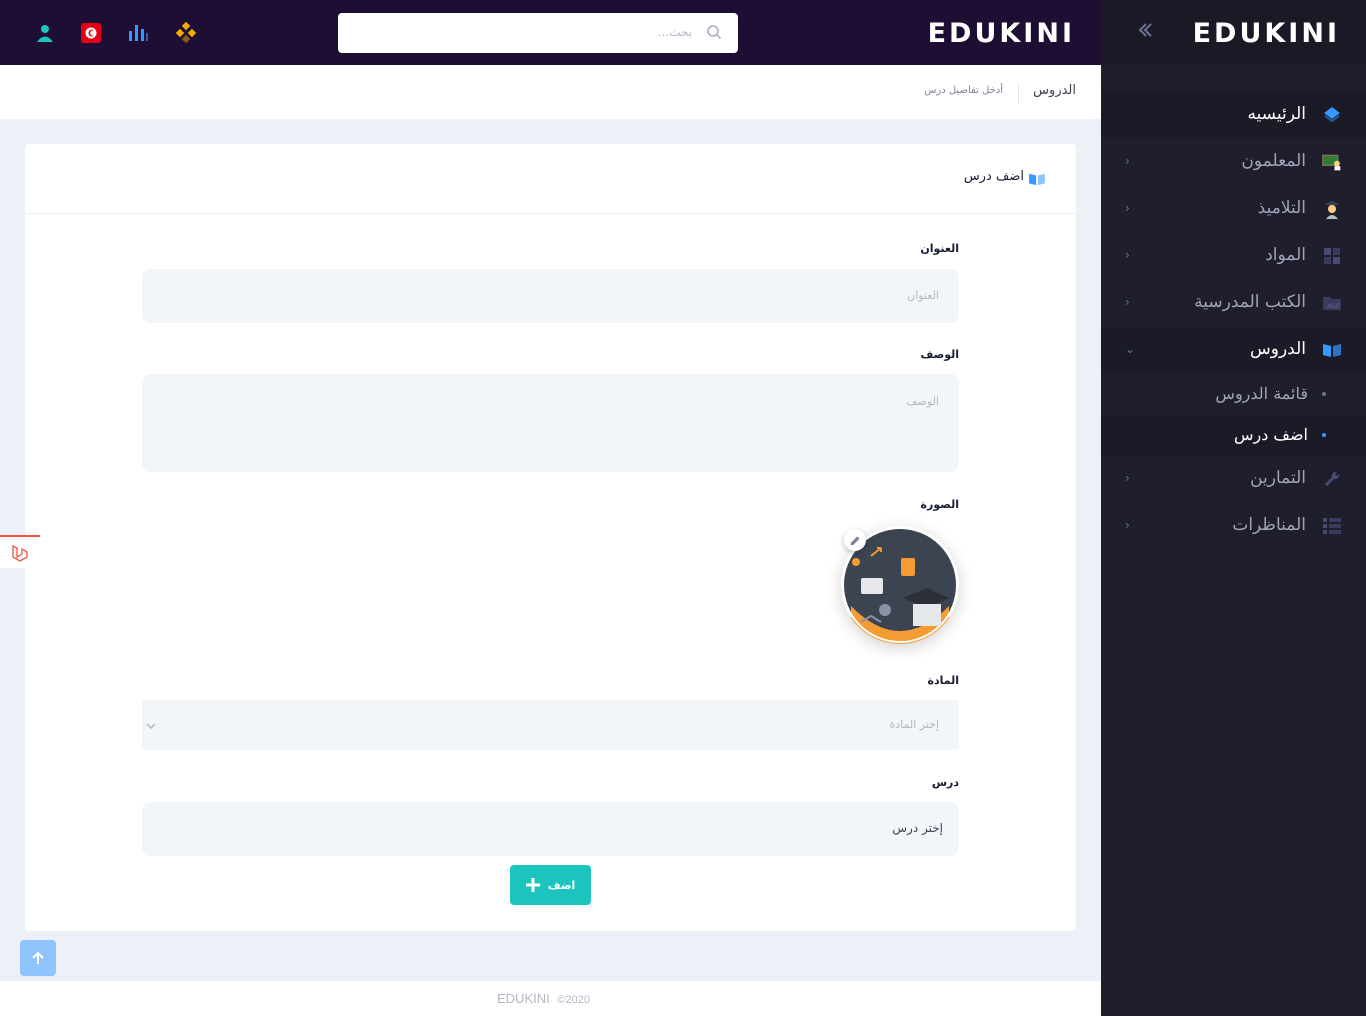  I want to click on edit-image-button, so click(855, 540).